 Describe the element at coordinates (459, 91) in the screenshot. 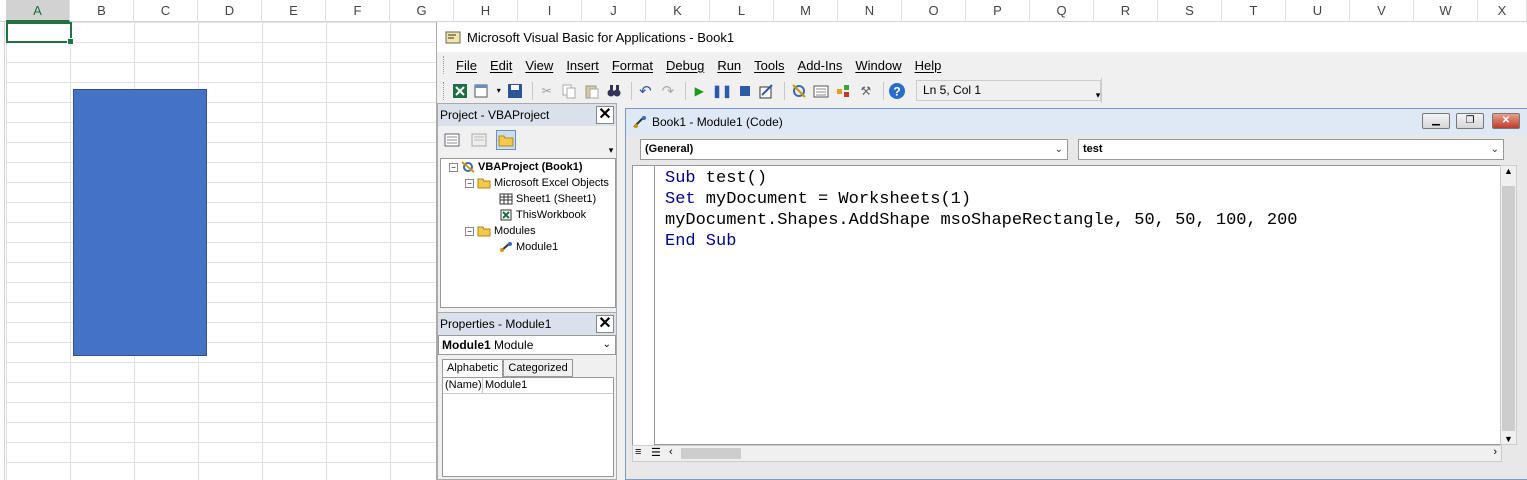

I see `view-excel-icon` at that location.